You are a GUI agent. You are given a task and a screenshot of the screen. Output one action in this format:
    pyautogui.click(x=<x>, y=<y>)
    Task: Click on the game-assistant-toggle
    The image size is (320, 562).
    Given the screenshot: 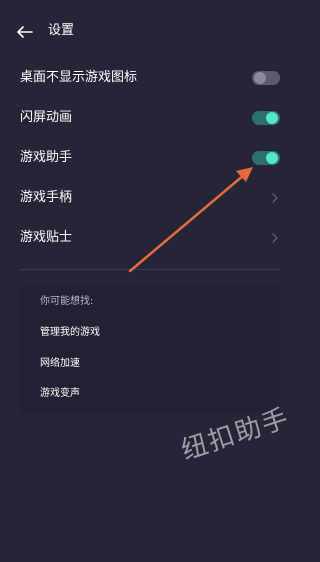 What is the action you would take?
    pyautogui.click(x=266, y=158)
    